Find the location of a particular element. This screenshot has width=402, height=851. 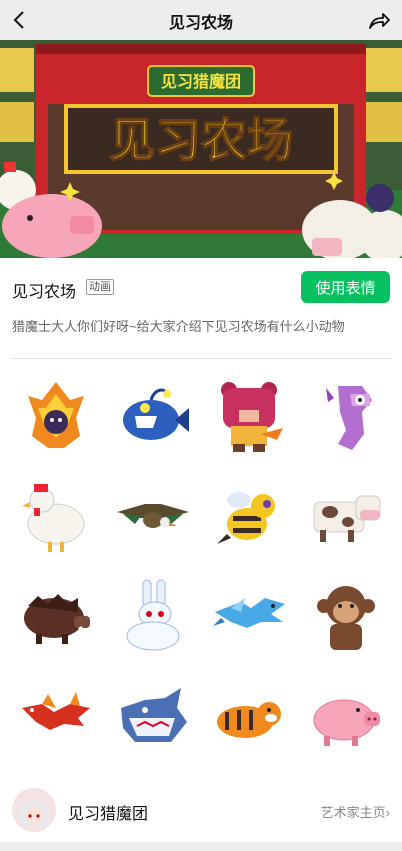

banner-headline: 见习农场 is located at coordinates (201, 140).